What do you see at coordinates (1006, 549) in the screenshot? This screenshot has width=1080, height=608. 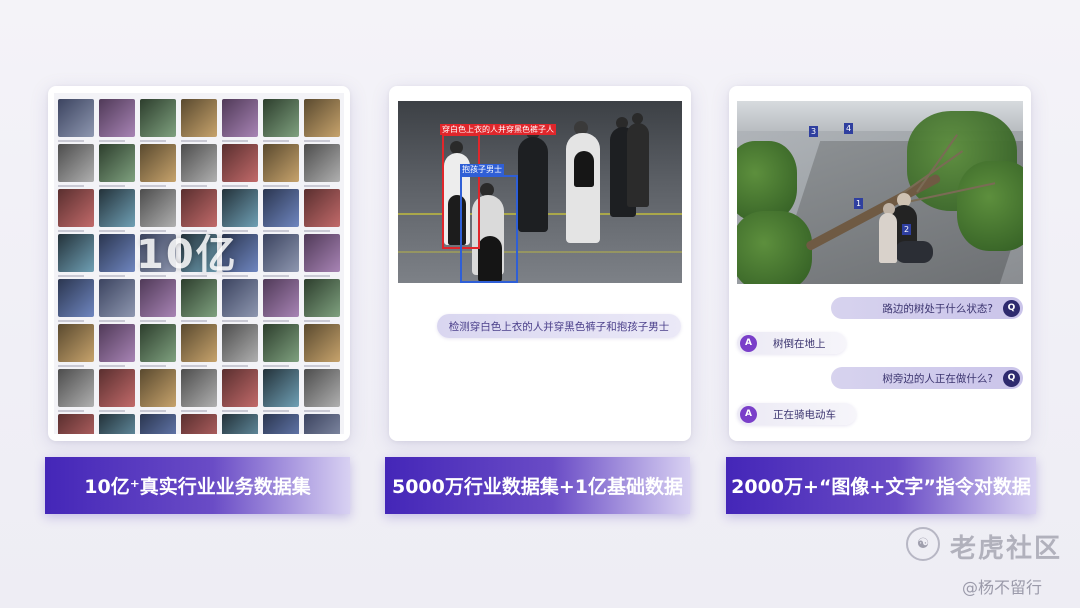 I see `watermark-title: 老虎社区` at bounding box center [1006, 549].